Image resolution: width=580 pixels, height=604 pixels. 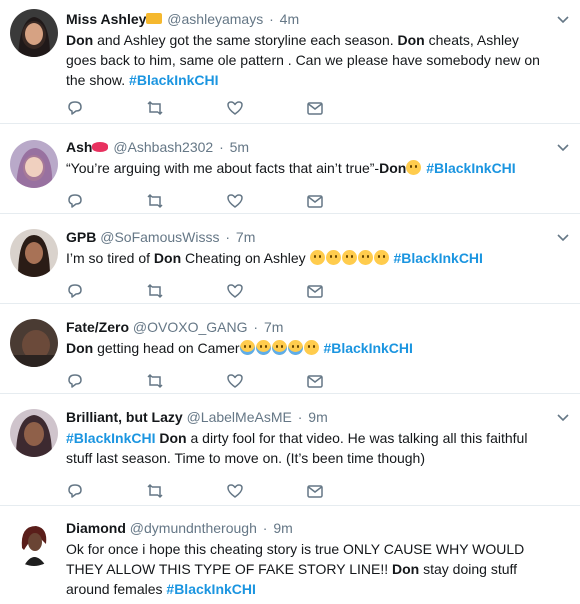 I want to click on display-name: Ash, so click(x=79, y=147).